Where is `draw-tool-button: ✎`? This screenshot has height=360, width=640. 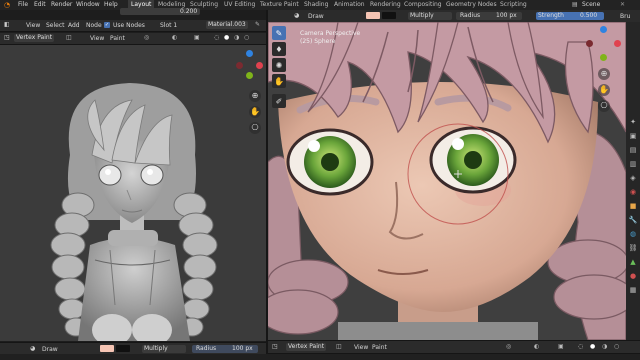
draw-tool-button: ✎ is located at coordinates (279, 33).